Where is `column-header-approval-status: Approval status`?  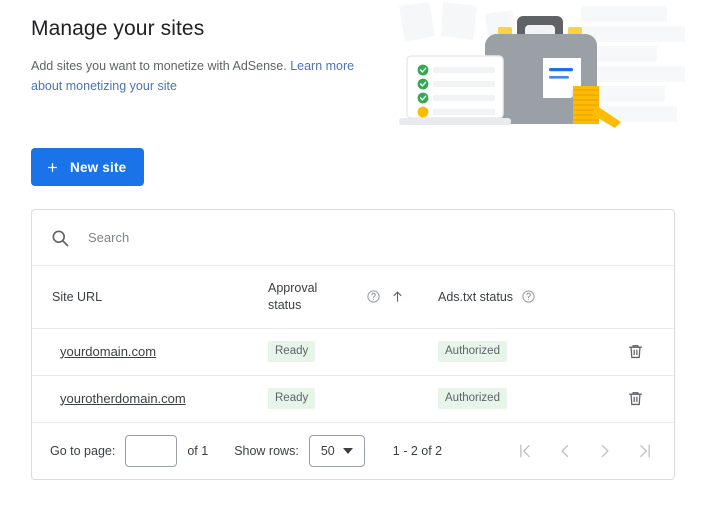 column-header-approval-status: Approval status is located at coordinates (335, 297).